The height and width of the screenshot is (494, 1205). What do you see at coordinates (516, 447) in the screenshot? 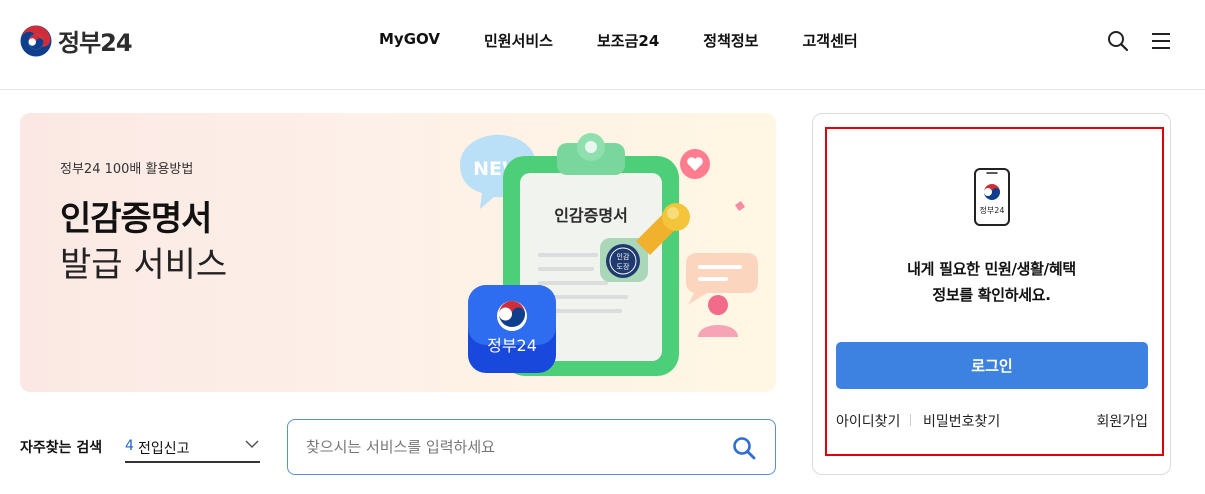
I see `service-search-input` at bounding box center [516, 447].